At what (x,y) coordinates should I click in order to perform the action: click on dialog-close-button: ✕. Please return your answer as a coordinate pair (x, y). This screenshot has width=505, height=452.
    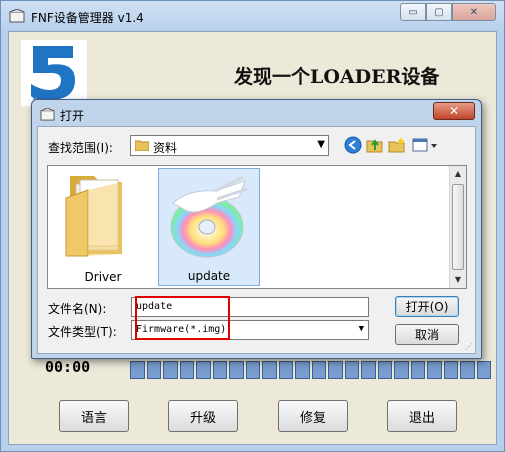
    Looking at the image, I should click on (454, 111).